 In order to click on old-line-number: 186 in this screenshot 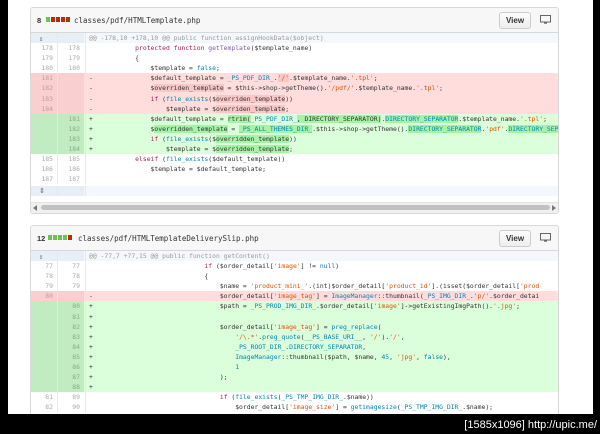, I will do `click(44, 169)`.